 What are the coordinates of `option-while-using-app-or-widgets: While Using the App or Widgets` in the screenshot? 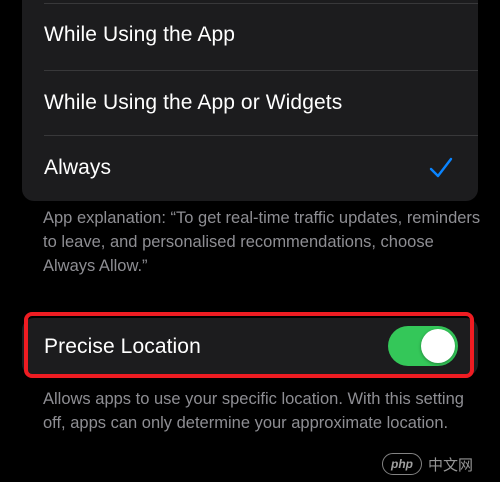 It's located at (250, 102).